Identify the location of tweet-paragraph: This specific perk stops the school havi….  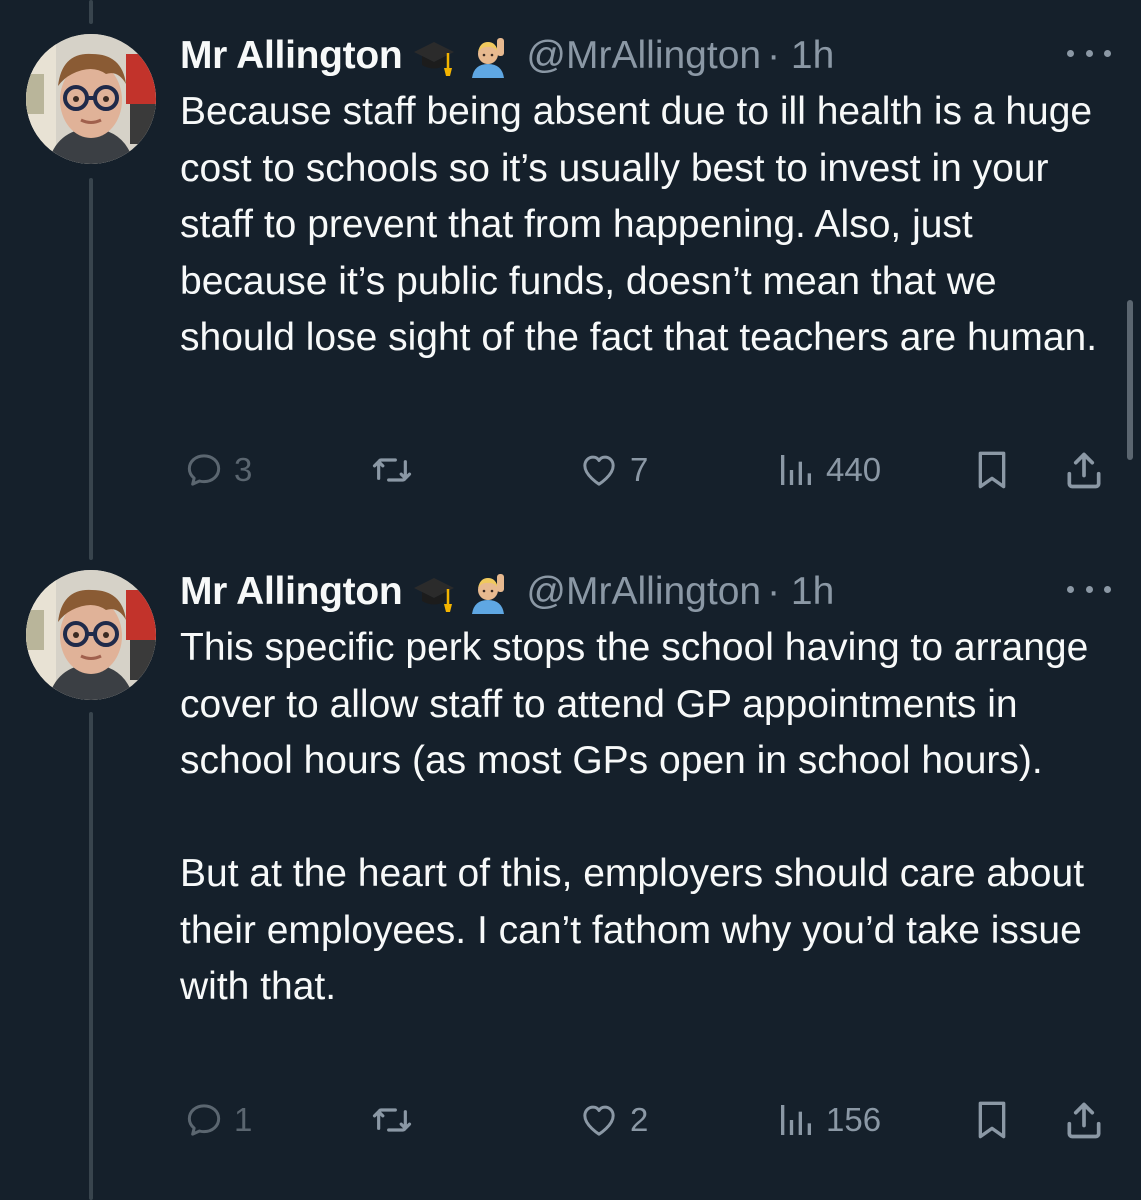
(634, 704).